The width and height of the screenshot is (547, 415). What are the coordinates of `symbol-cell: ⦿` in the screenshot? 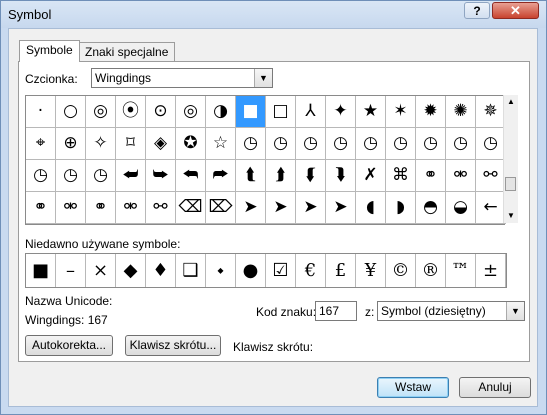 It's located at (131, 112).